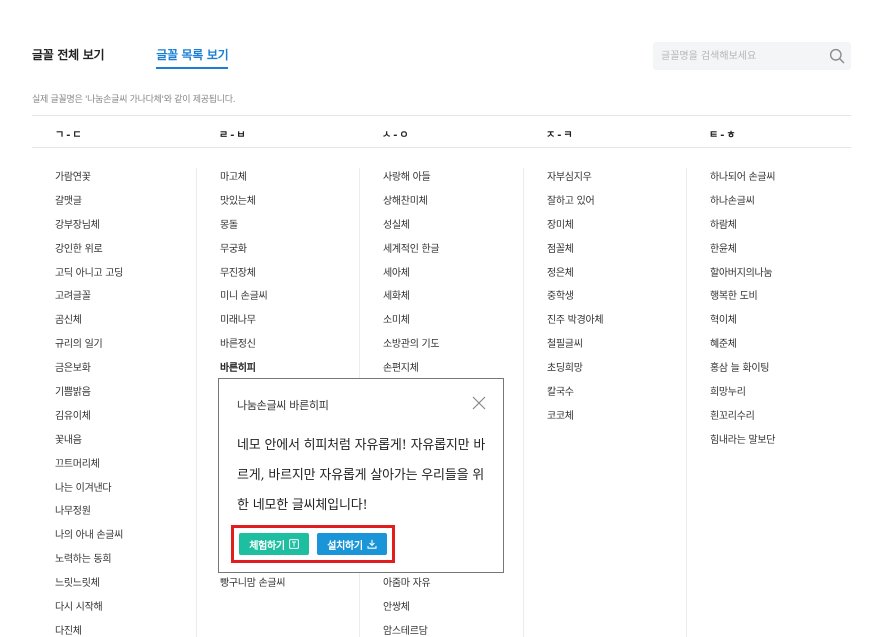 The image size is (880, 637). Describe the element at coordinates (289, 252) in the screenshot. I see `font-list-item: 무궁화` at that location.